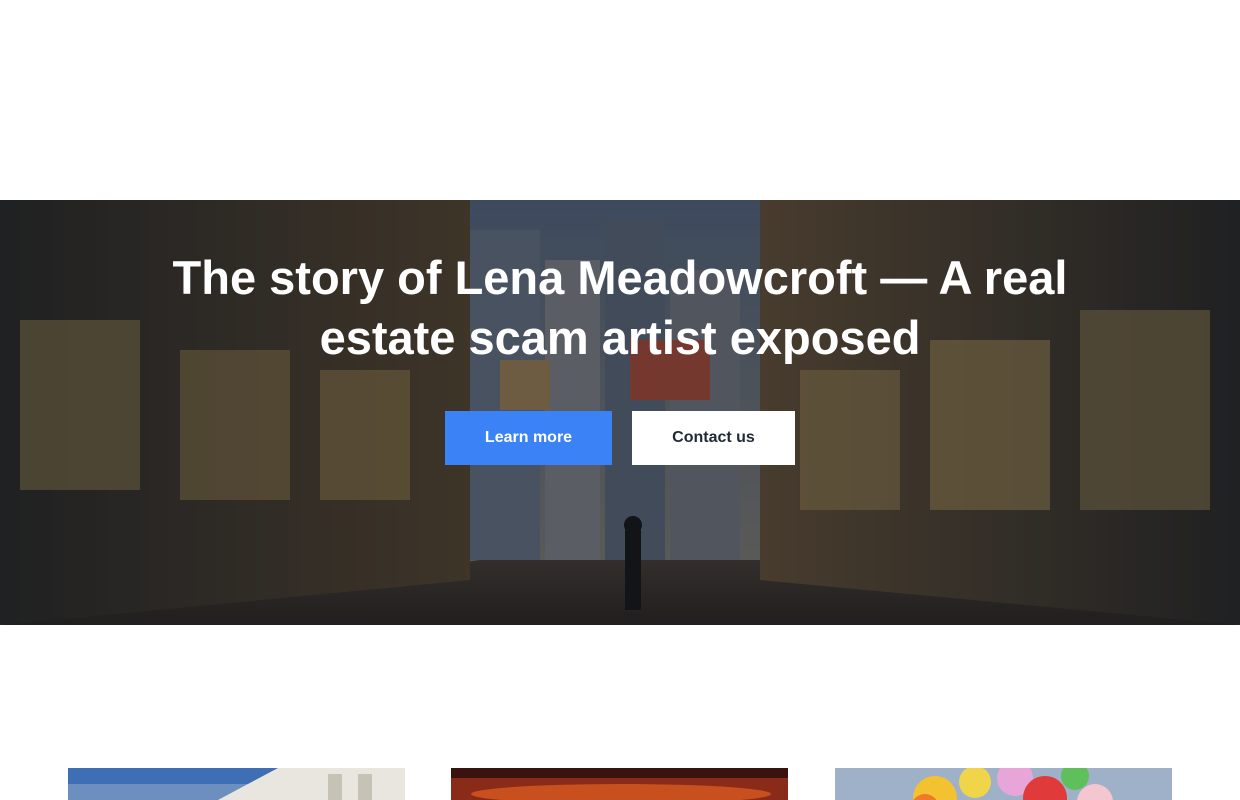  I want to click on card-image-fire, so click(619, 784).